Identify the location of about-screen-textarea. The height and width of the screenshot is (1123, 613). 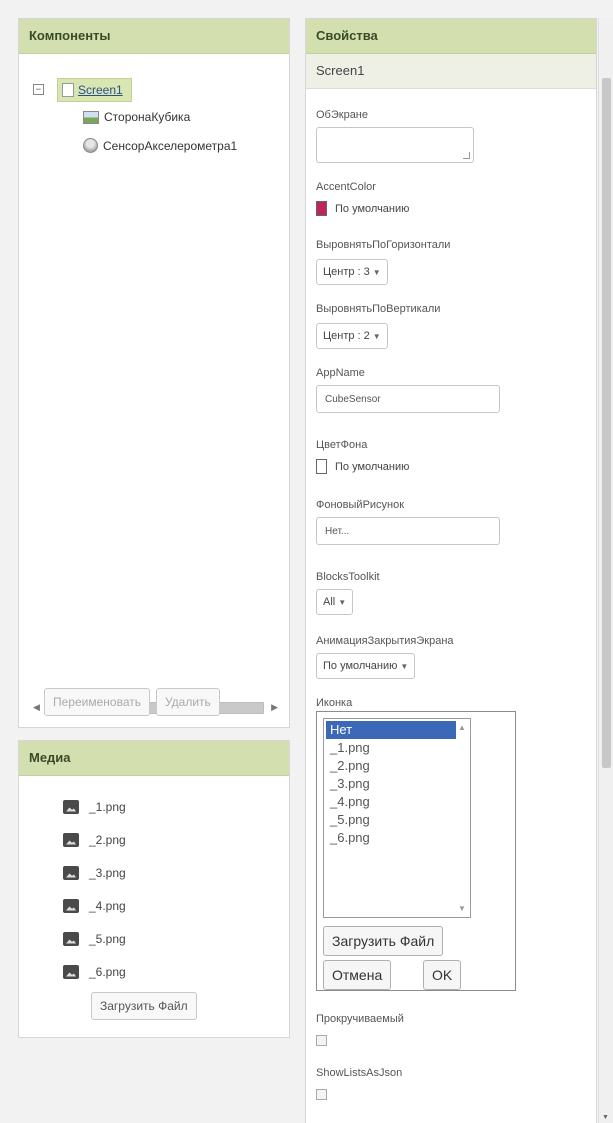
(395, 145).